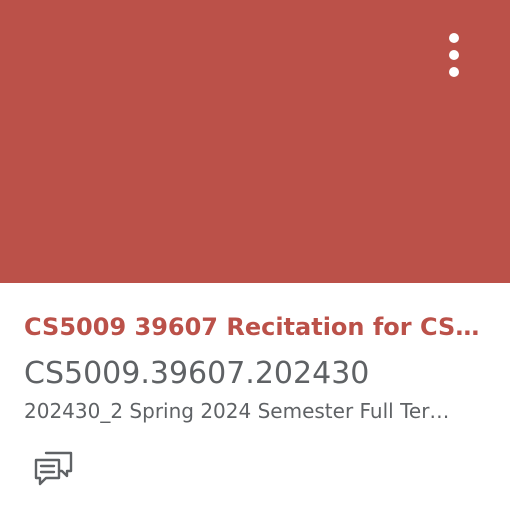 The height and width of the screenshot is (512, 510). I want to click on course-code: CS5009.39607.202430, so click(197, 373).